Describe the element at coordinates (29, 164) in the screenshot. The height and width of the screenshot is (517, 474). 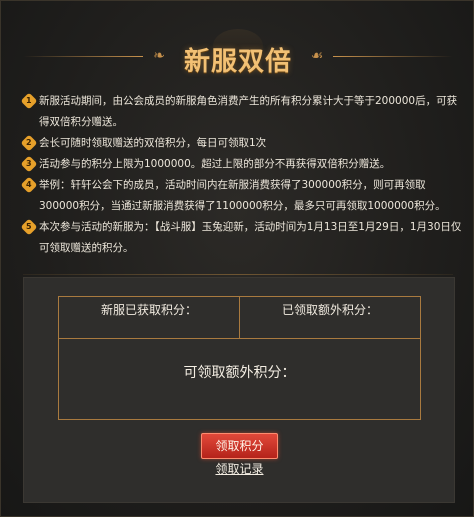
I see `number-badge-icon: 3` at that location.